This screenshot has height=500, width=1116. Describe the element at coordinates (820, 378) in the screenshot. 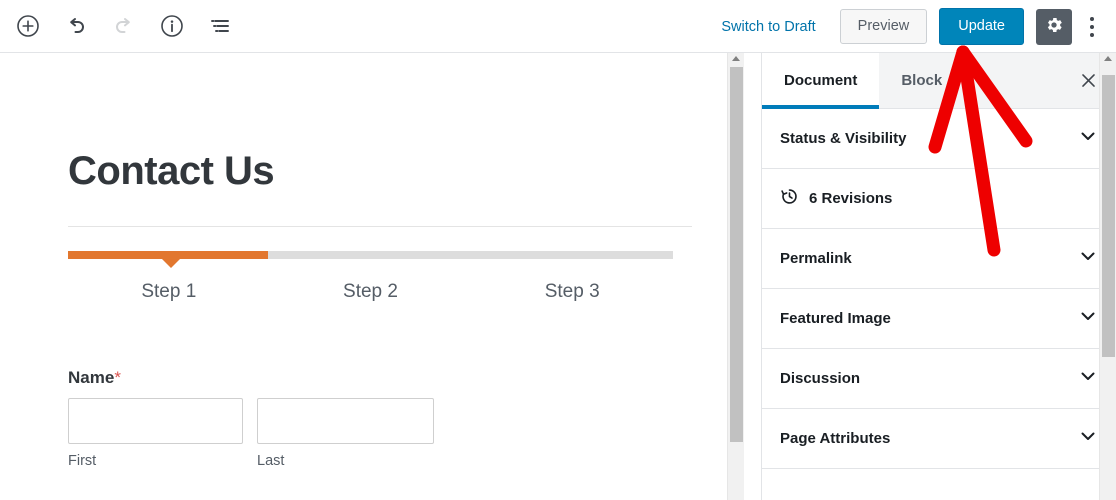

I see `panel-title: Discussion` at that location.